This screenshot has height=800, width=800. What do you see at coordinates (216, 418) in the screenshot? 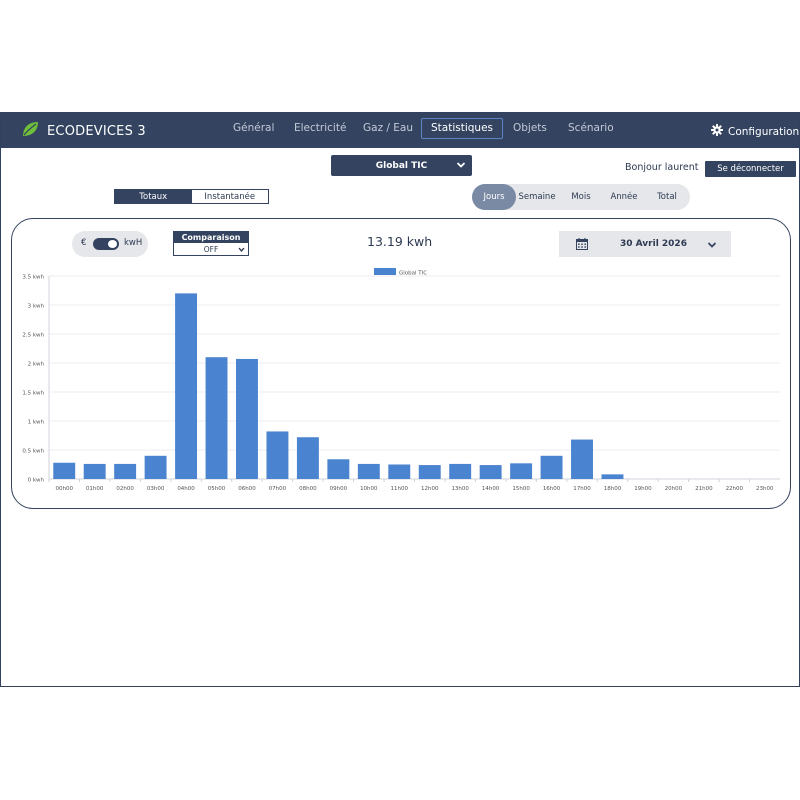
I see `bar-05h00` at bounding box center [216, 418].